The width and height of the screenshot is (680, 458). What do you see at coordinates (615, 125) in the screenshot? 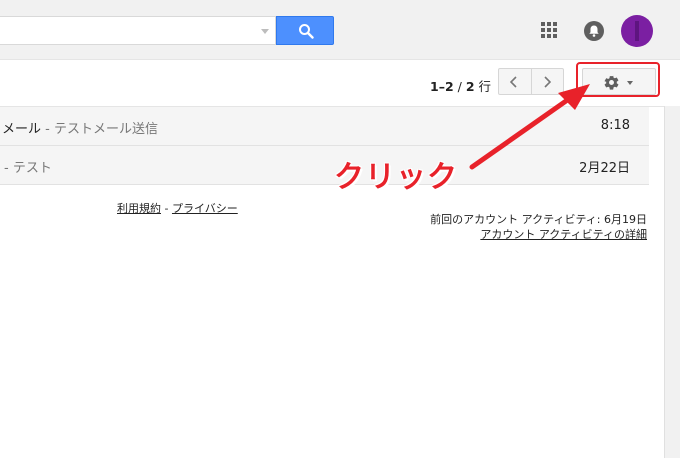
I see `mail-date: 8:18` at bounding box center [615, 125].